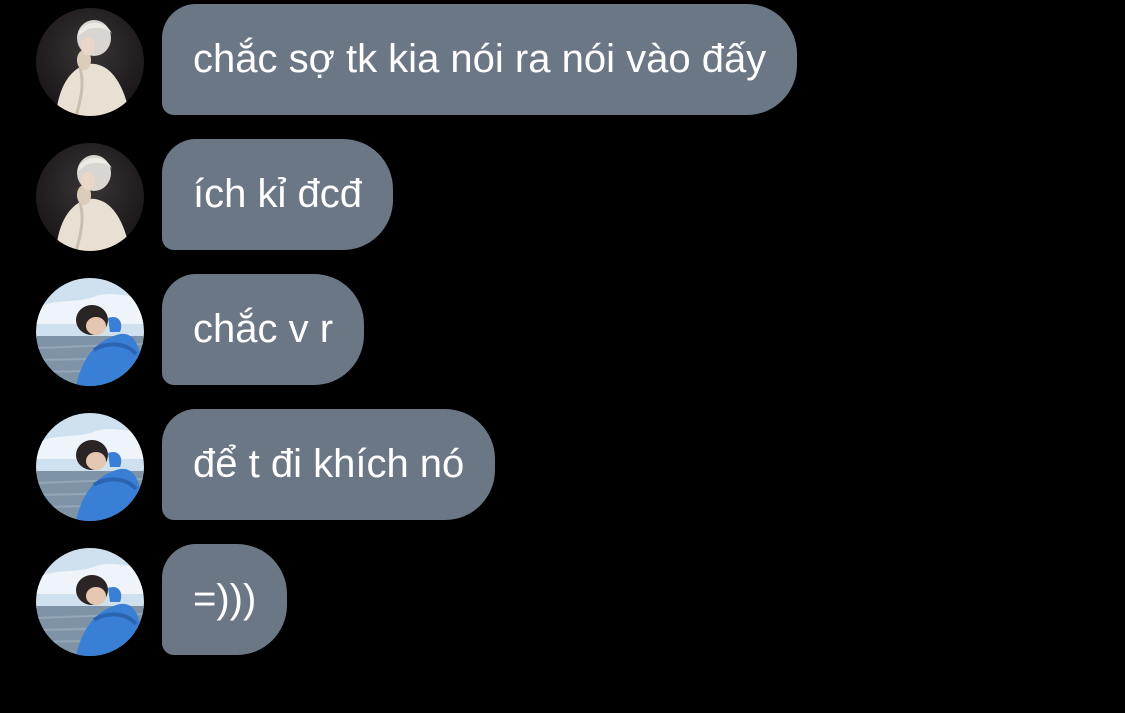 The height and width of the screenshot is (713, 1125). I want to click on message-bubble: chắc v r, so click(263, 329).